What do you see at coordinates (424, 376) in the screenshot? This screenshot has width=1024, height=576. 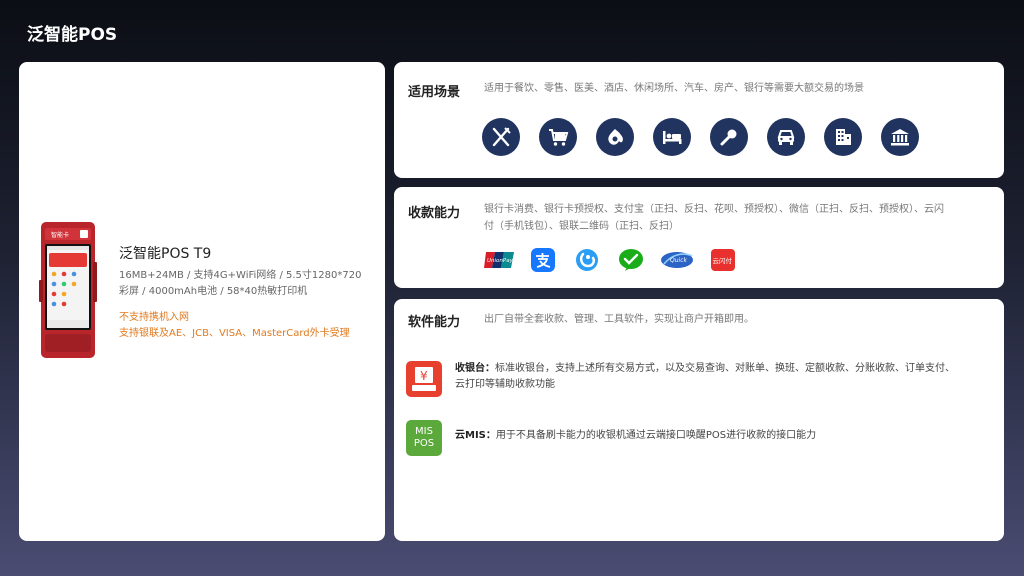 I see `cashier-symbol: ¥` at bounding box center [424, 376].